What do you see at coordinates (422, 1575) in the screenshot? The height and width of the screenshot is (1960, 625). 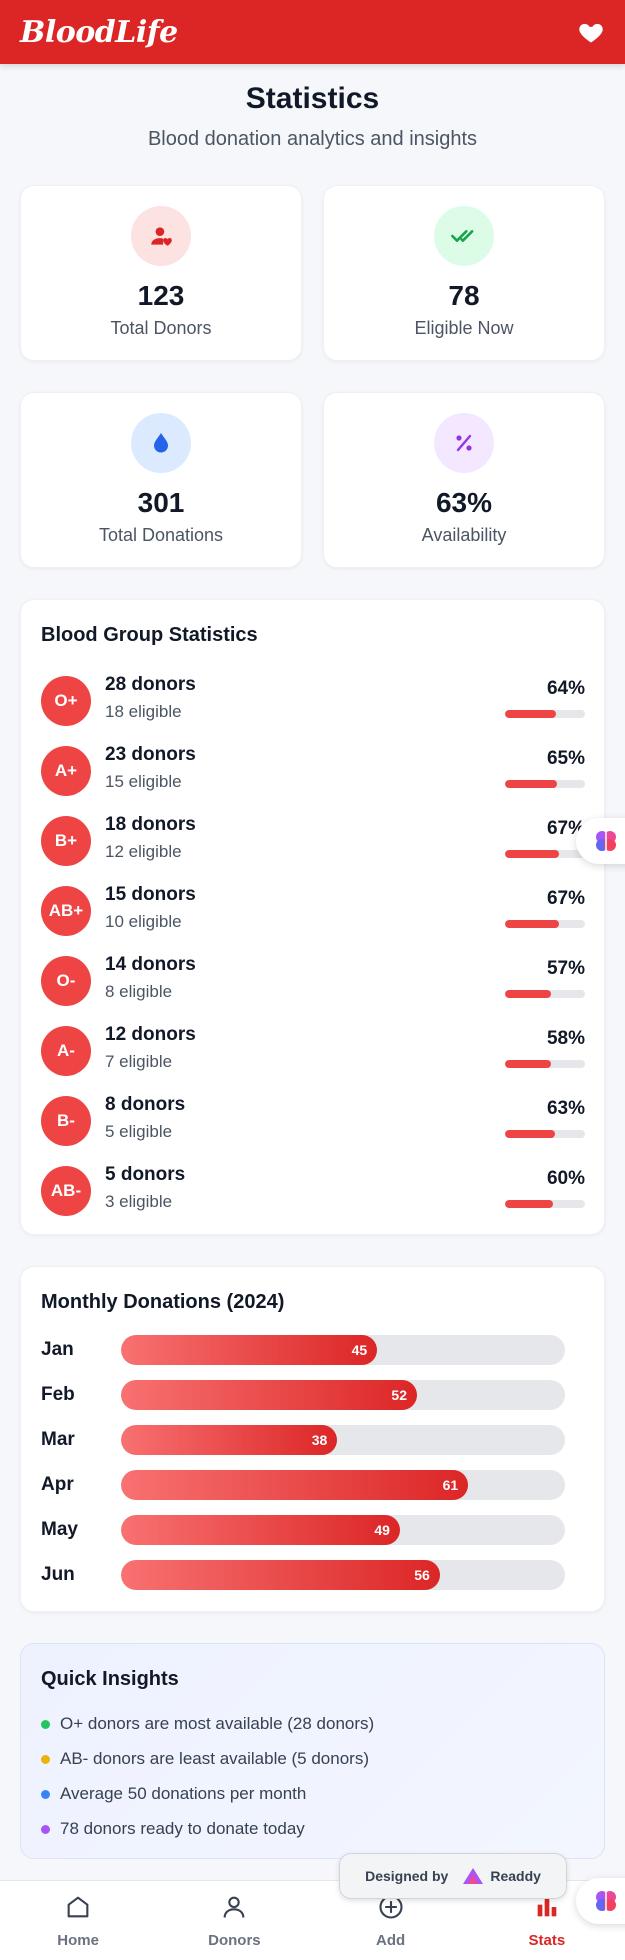 I see `bar-value: 56` at bounding box center [422, 1575].